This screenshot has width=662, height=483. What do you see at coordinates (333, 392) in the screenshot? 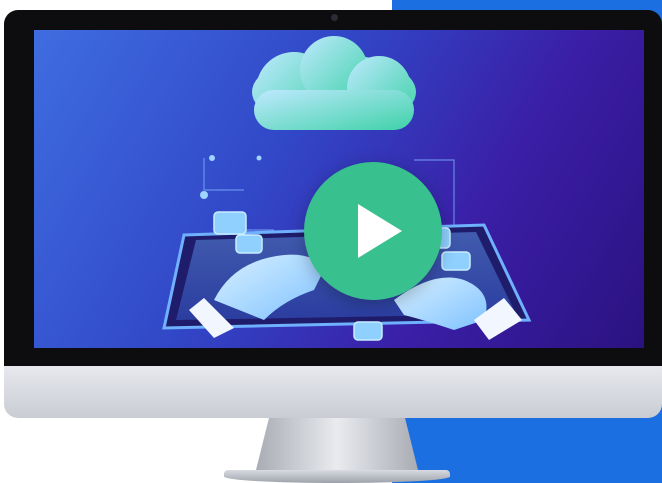
I see `monitor-chin` at bounding box center [333, 392].